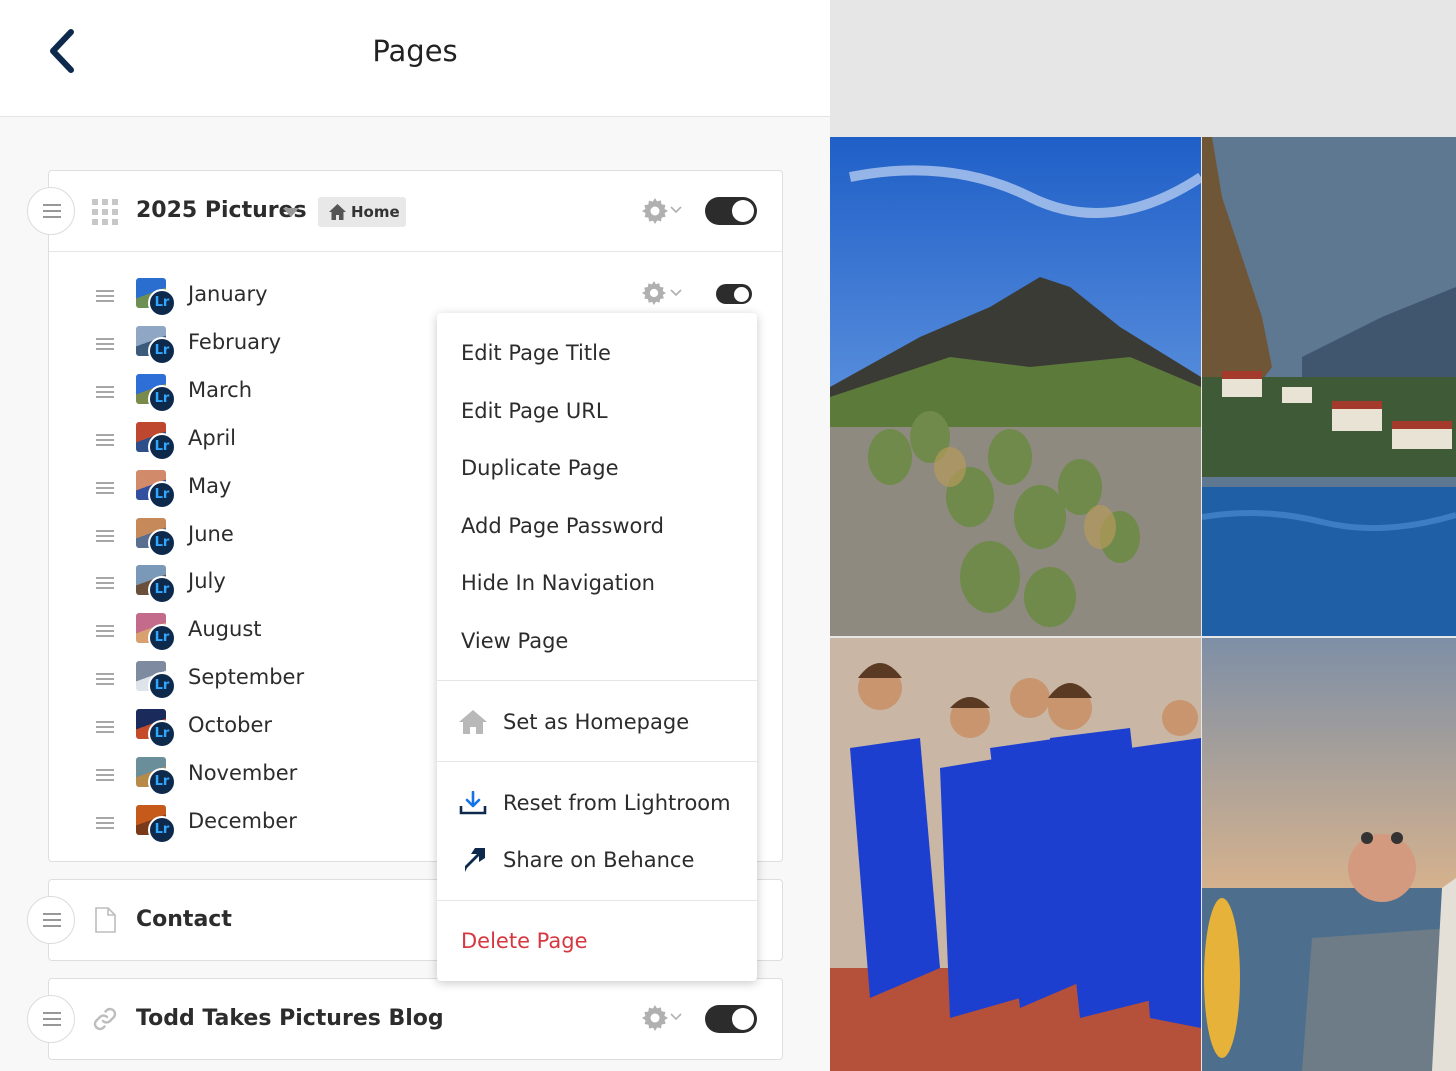  Describe the element at coordinates (242, 820) in the screenshot. I see `sub-page-label: December` at that location.